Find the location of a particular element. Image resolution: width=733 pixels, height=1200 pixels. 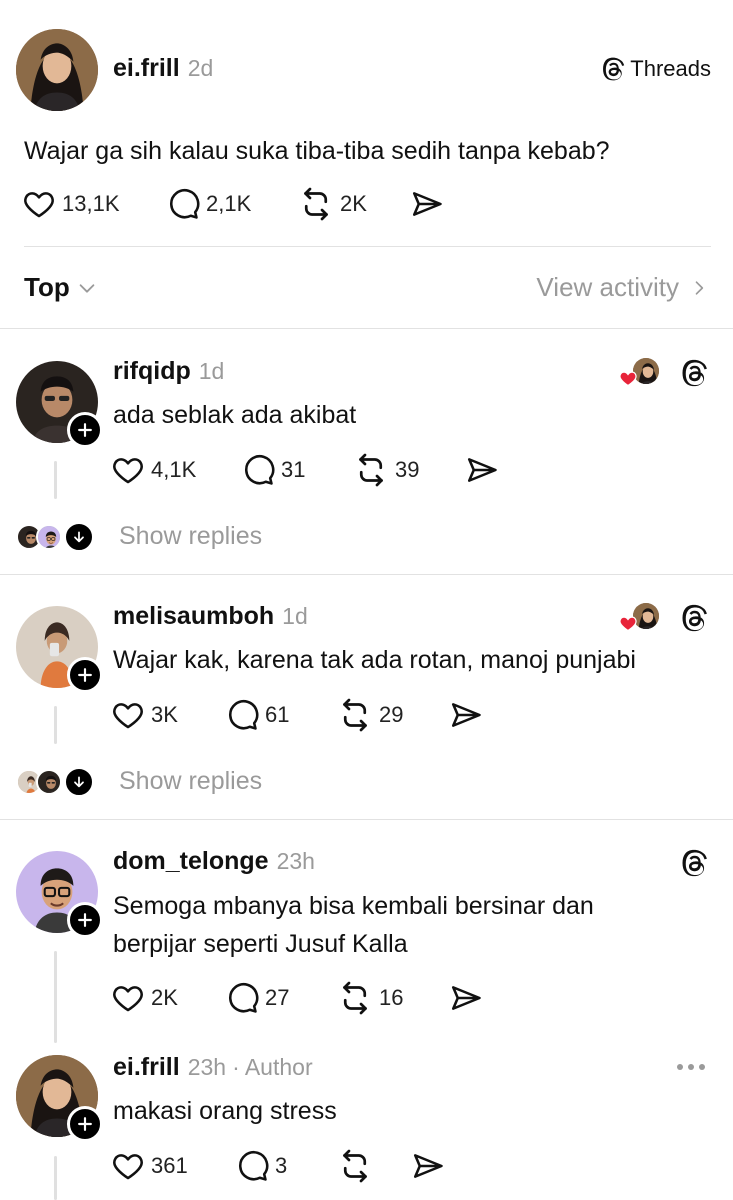

sort-dropdown: Top is located at coordinates (61, 287).